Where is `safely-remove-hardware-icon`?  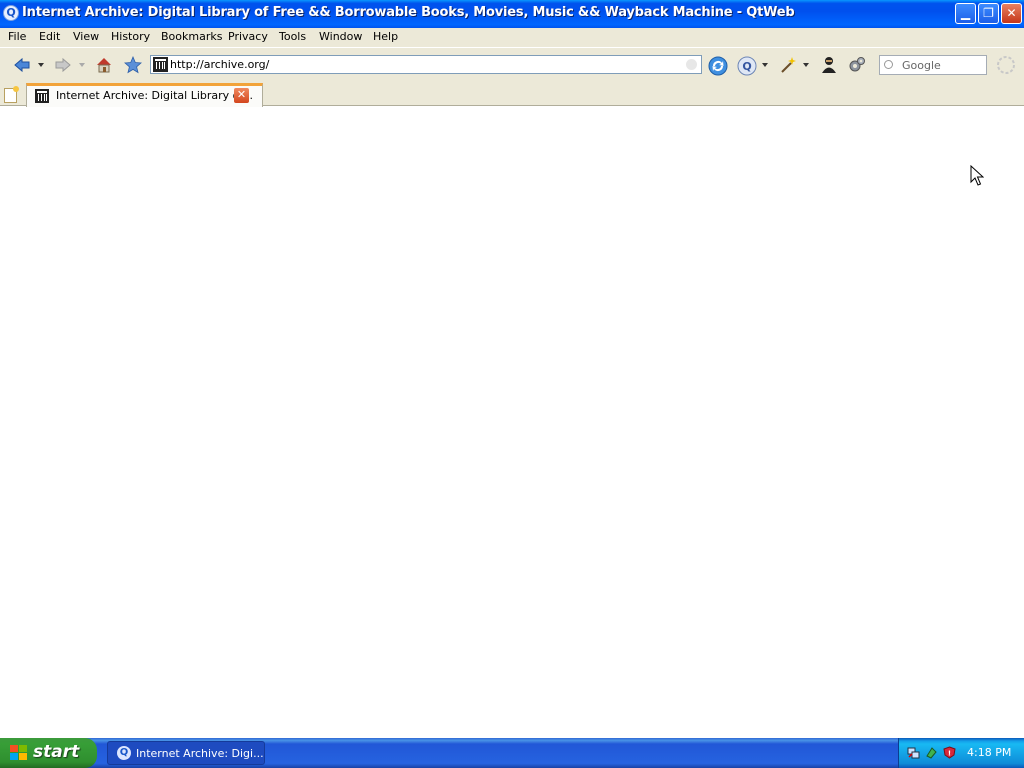 safely-remove-hardware-icon is located at coordinates (931, 752).